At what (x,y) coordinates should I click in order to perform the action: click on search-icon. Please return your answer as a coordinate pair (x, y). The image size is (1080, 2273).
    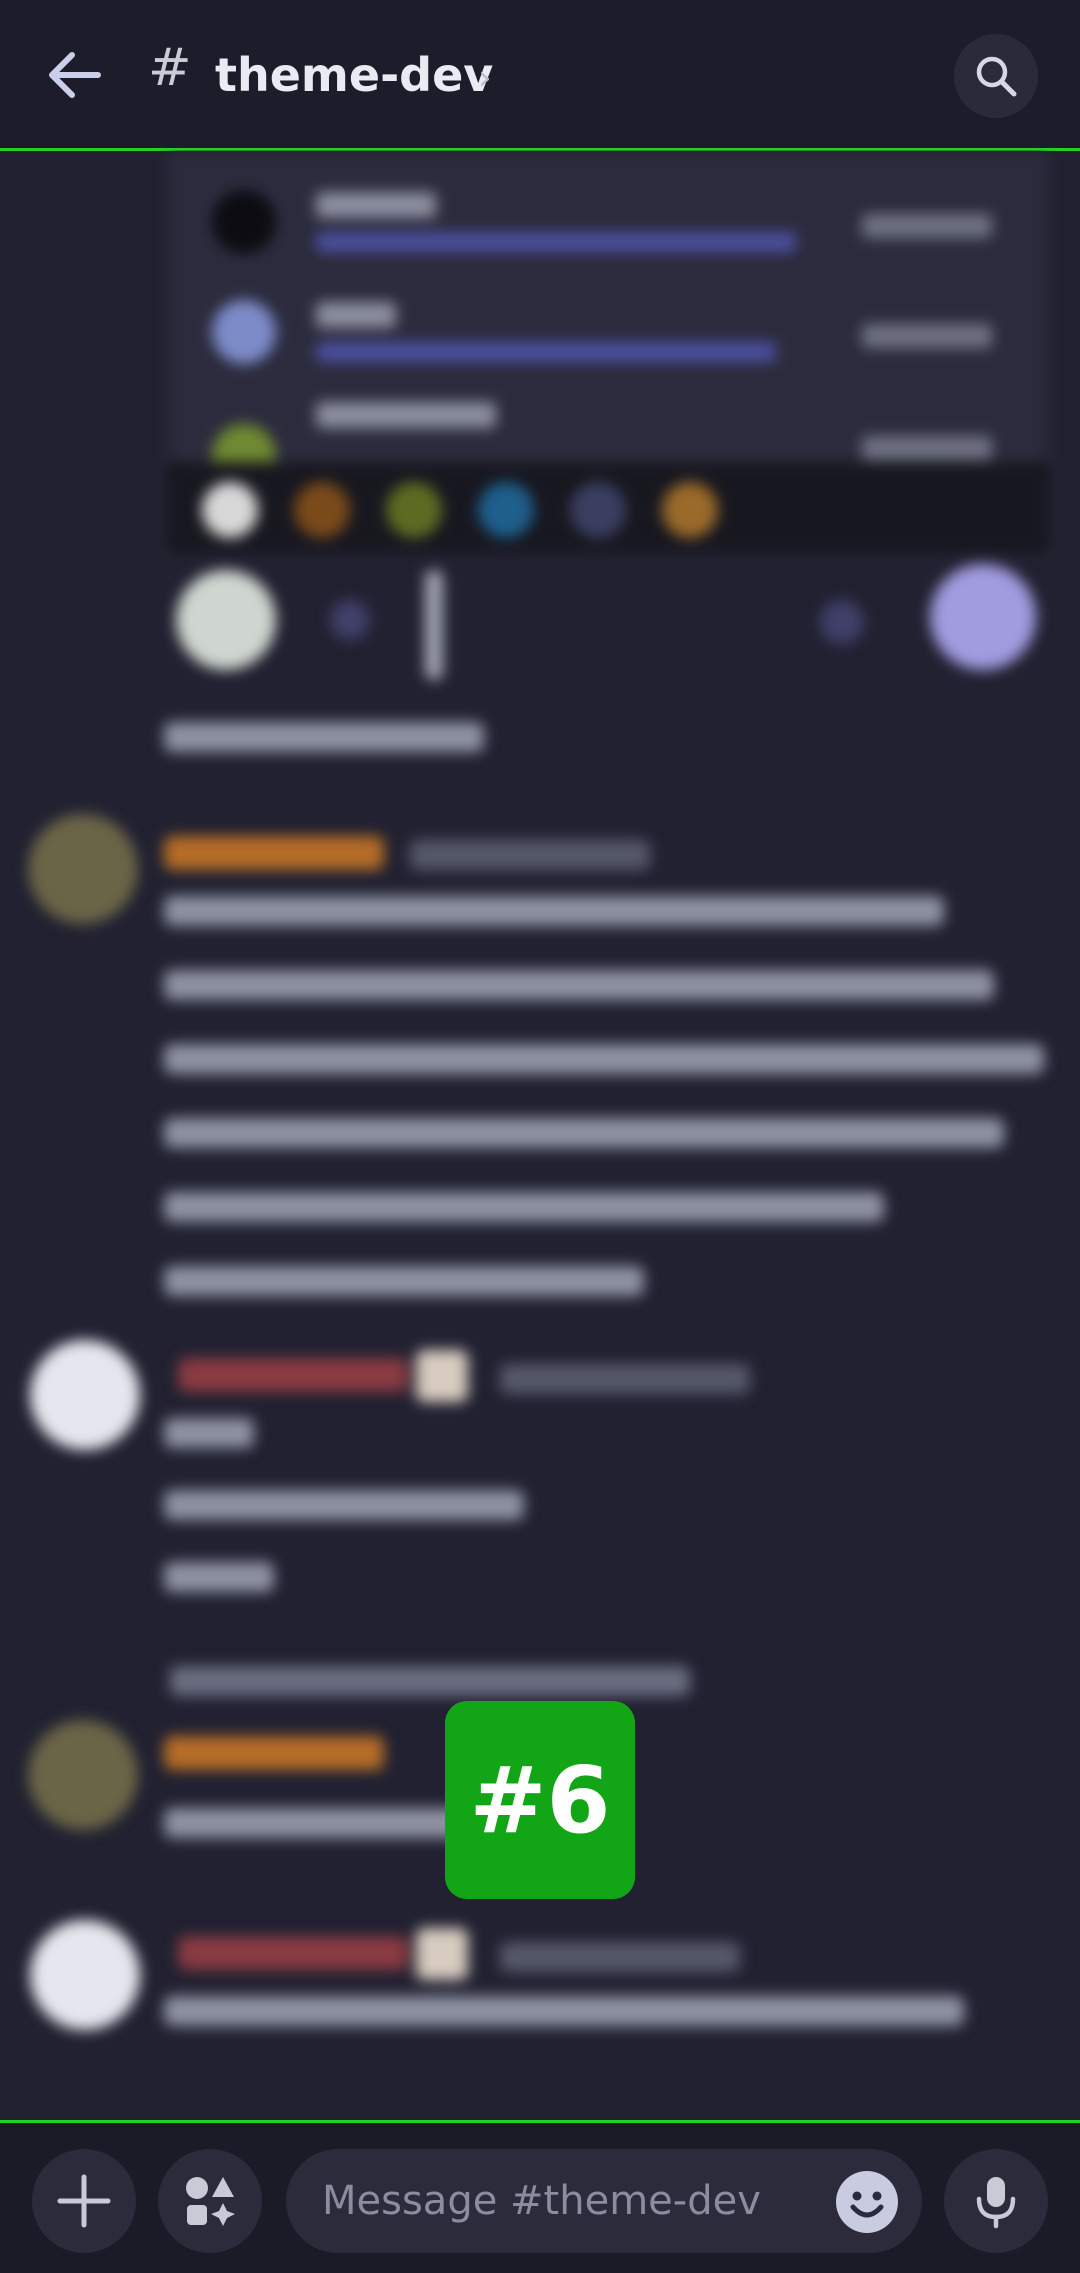
    Looking at the image, I should click on (996, 76).